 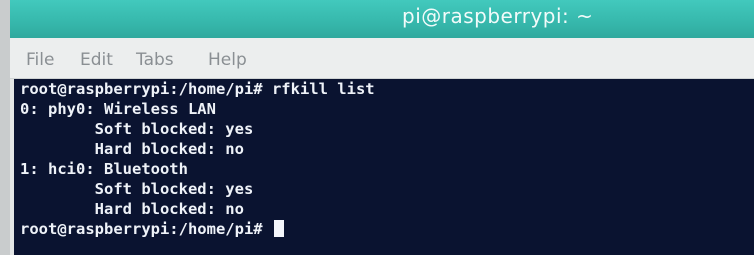 I want to click on menu-edit: Edit, so click(x=96, y=60).